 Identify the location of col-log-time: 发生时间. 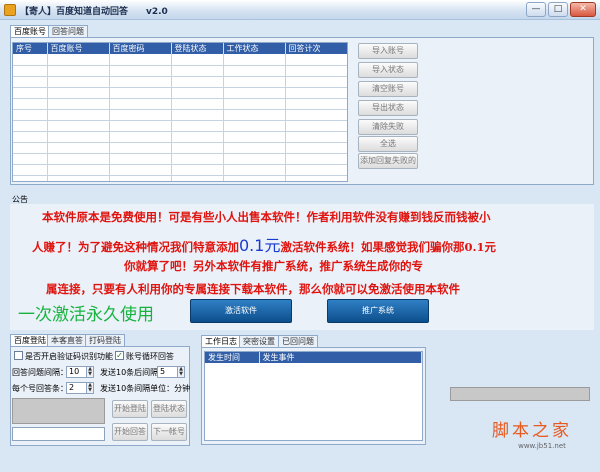
(232, 357).